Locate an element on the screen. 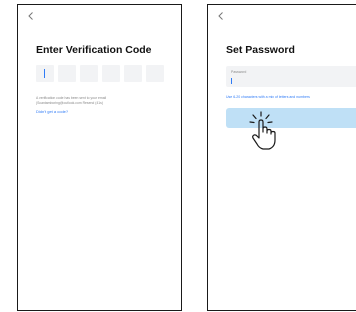  password-label: Password is located at coordinates (239, 72).